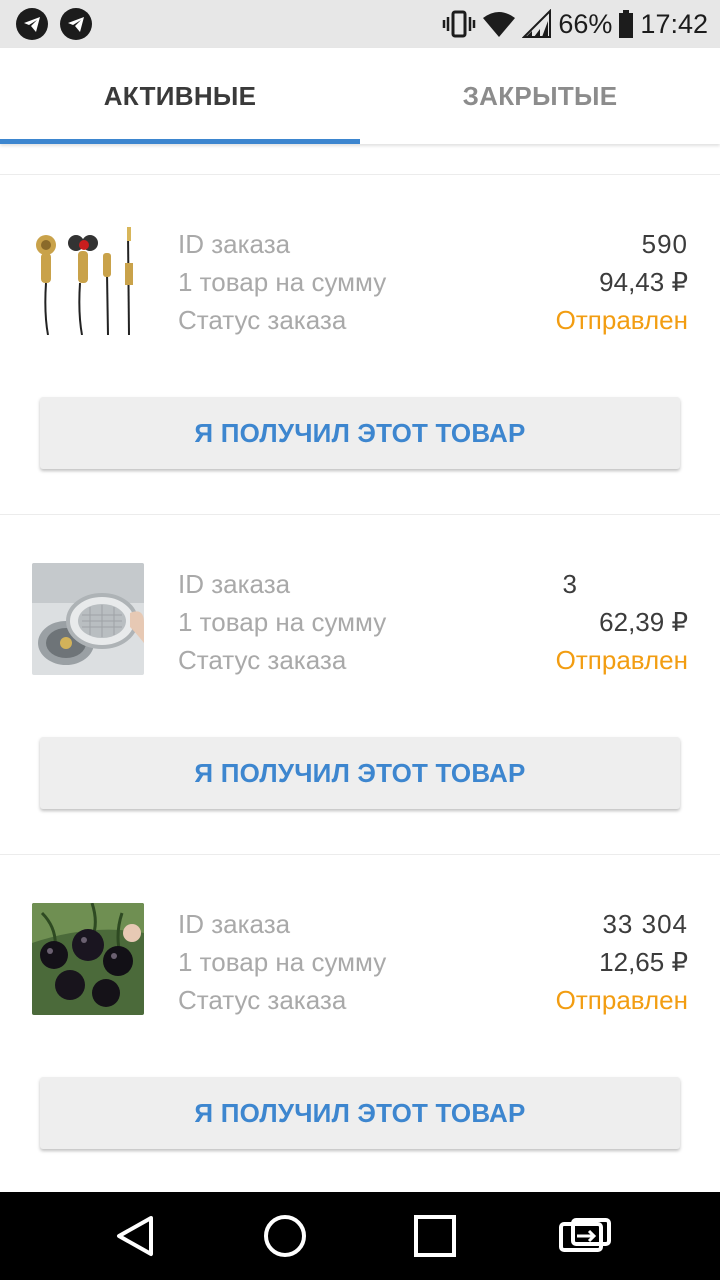 This screenshot has width=720, height=1280. I want to click on clock: 17:42, so click(674, 23).